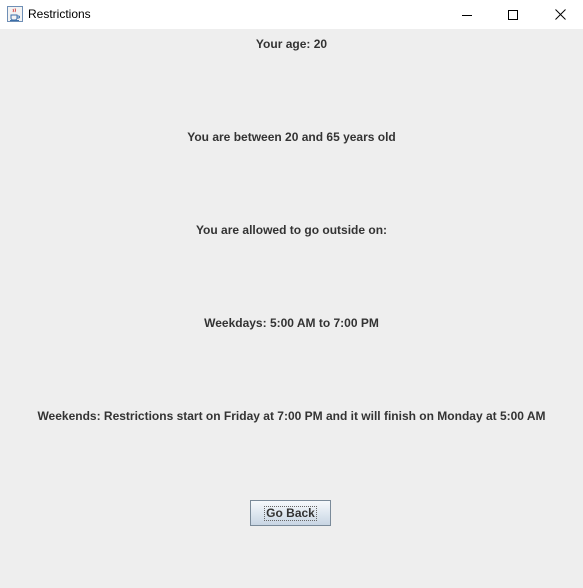 The height and width of the screenshot is (588, 583). I want to click on go-back-button: Go Back, so click(290, 513).